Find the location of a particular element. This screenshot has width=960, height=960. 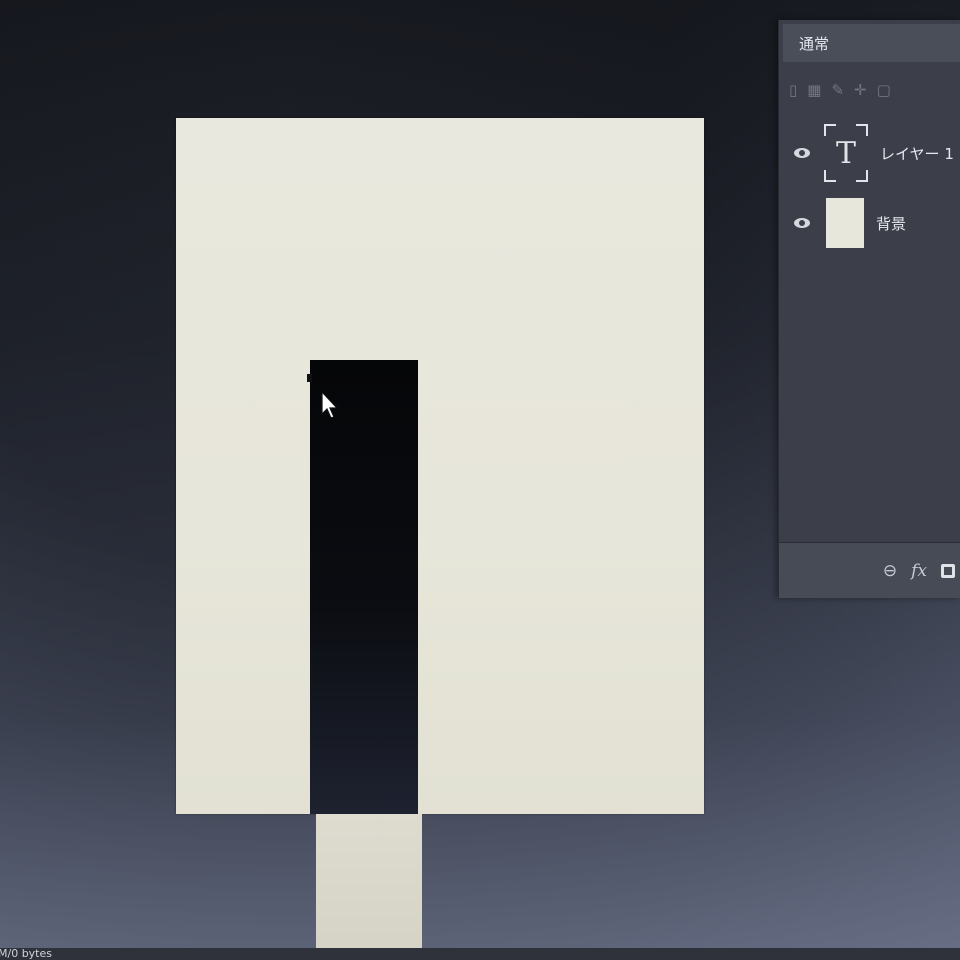

layers-panel: 通常 ▯ ▦ ✎ ✛ ▢ T レイヤー 1 背景 ⊖ fx is located at coordinates (869, 309).